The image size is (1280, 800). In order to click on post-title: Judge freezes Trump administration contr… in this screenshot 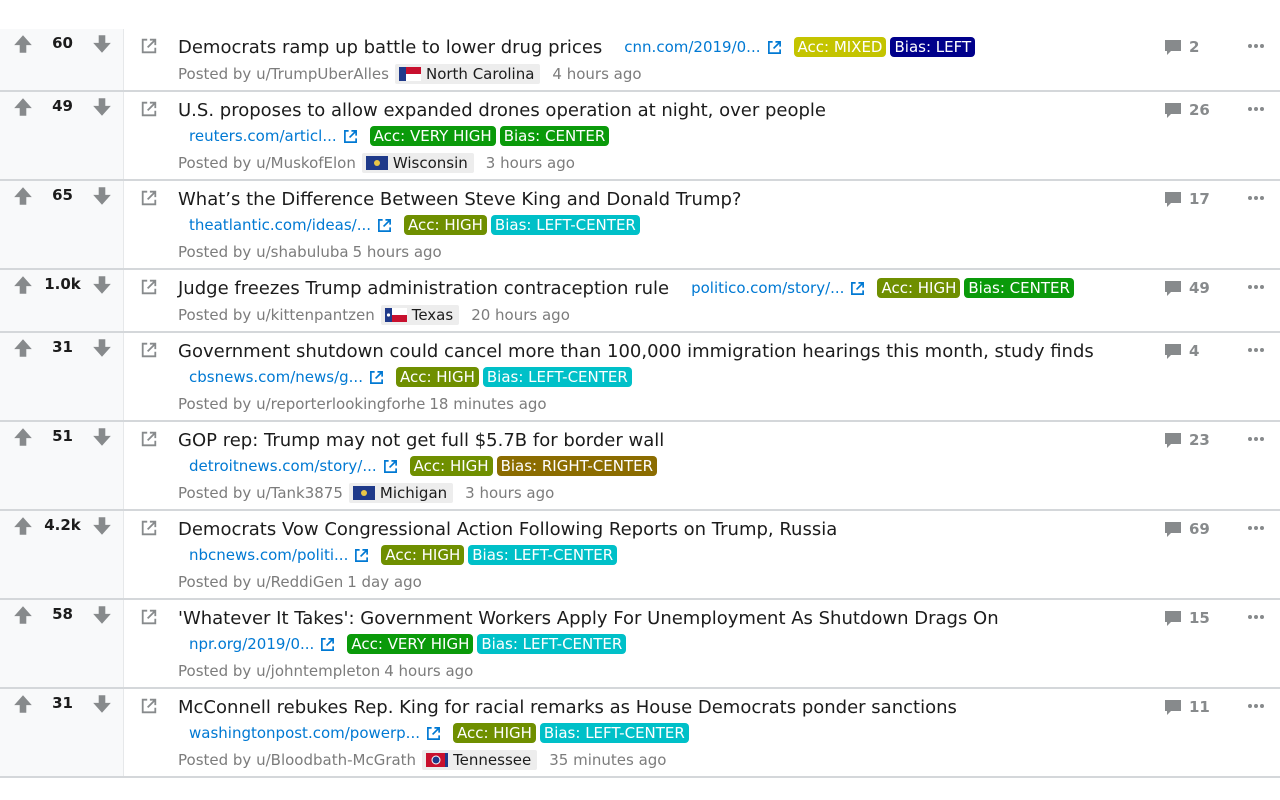, I will do `click(423, 288)`.